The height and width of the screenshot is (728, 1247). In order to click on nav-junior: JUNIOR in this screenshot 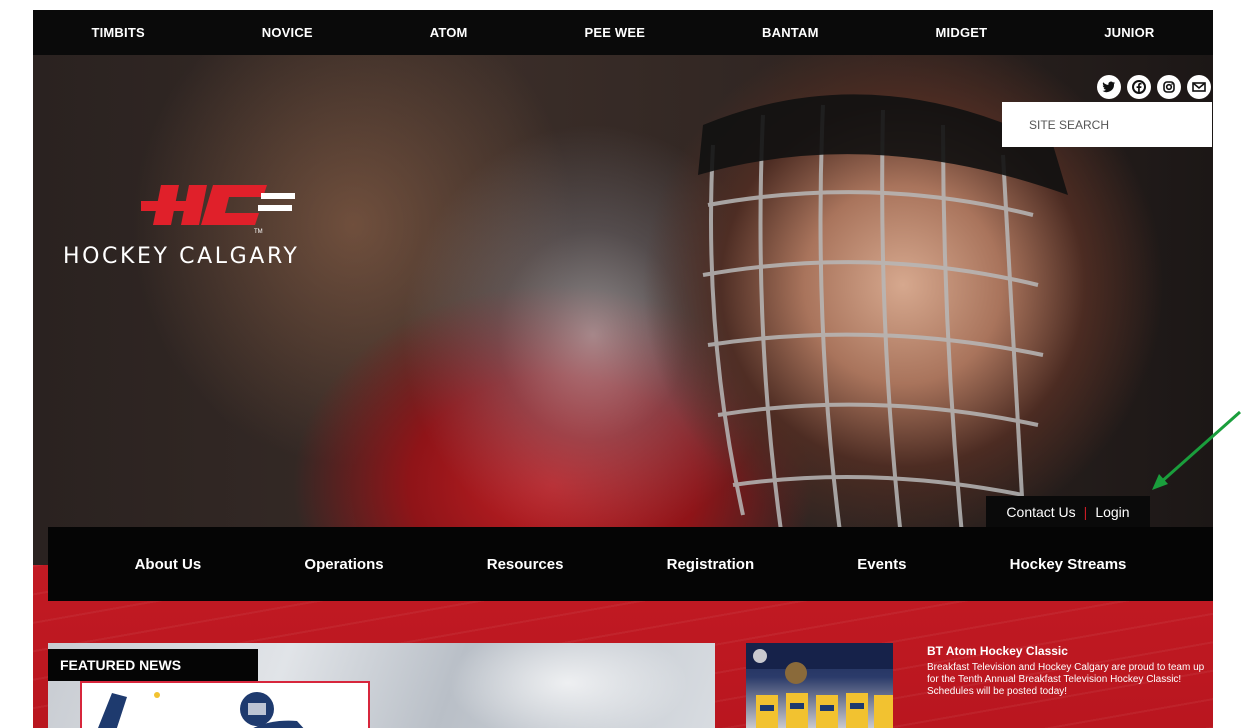, I will do `click(1129, 32)`.